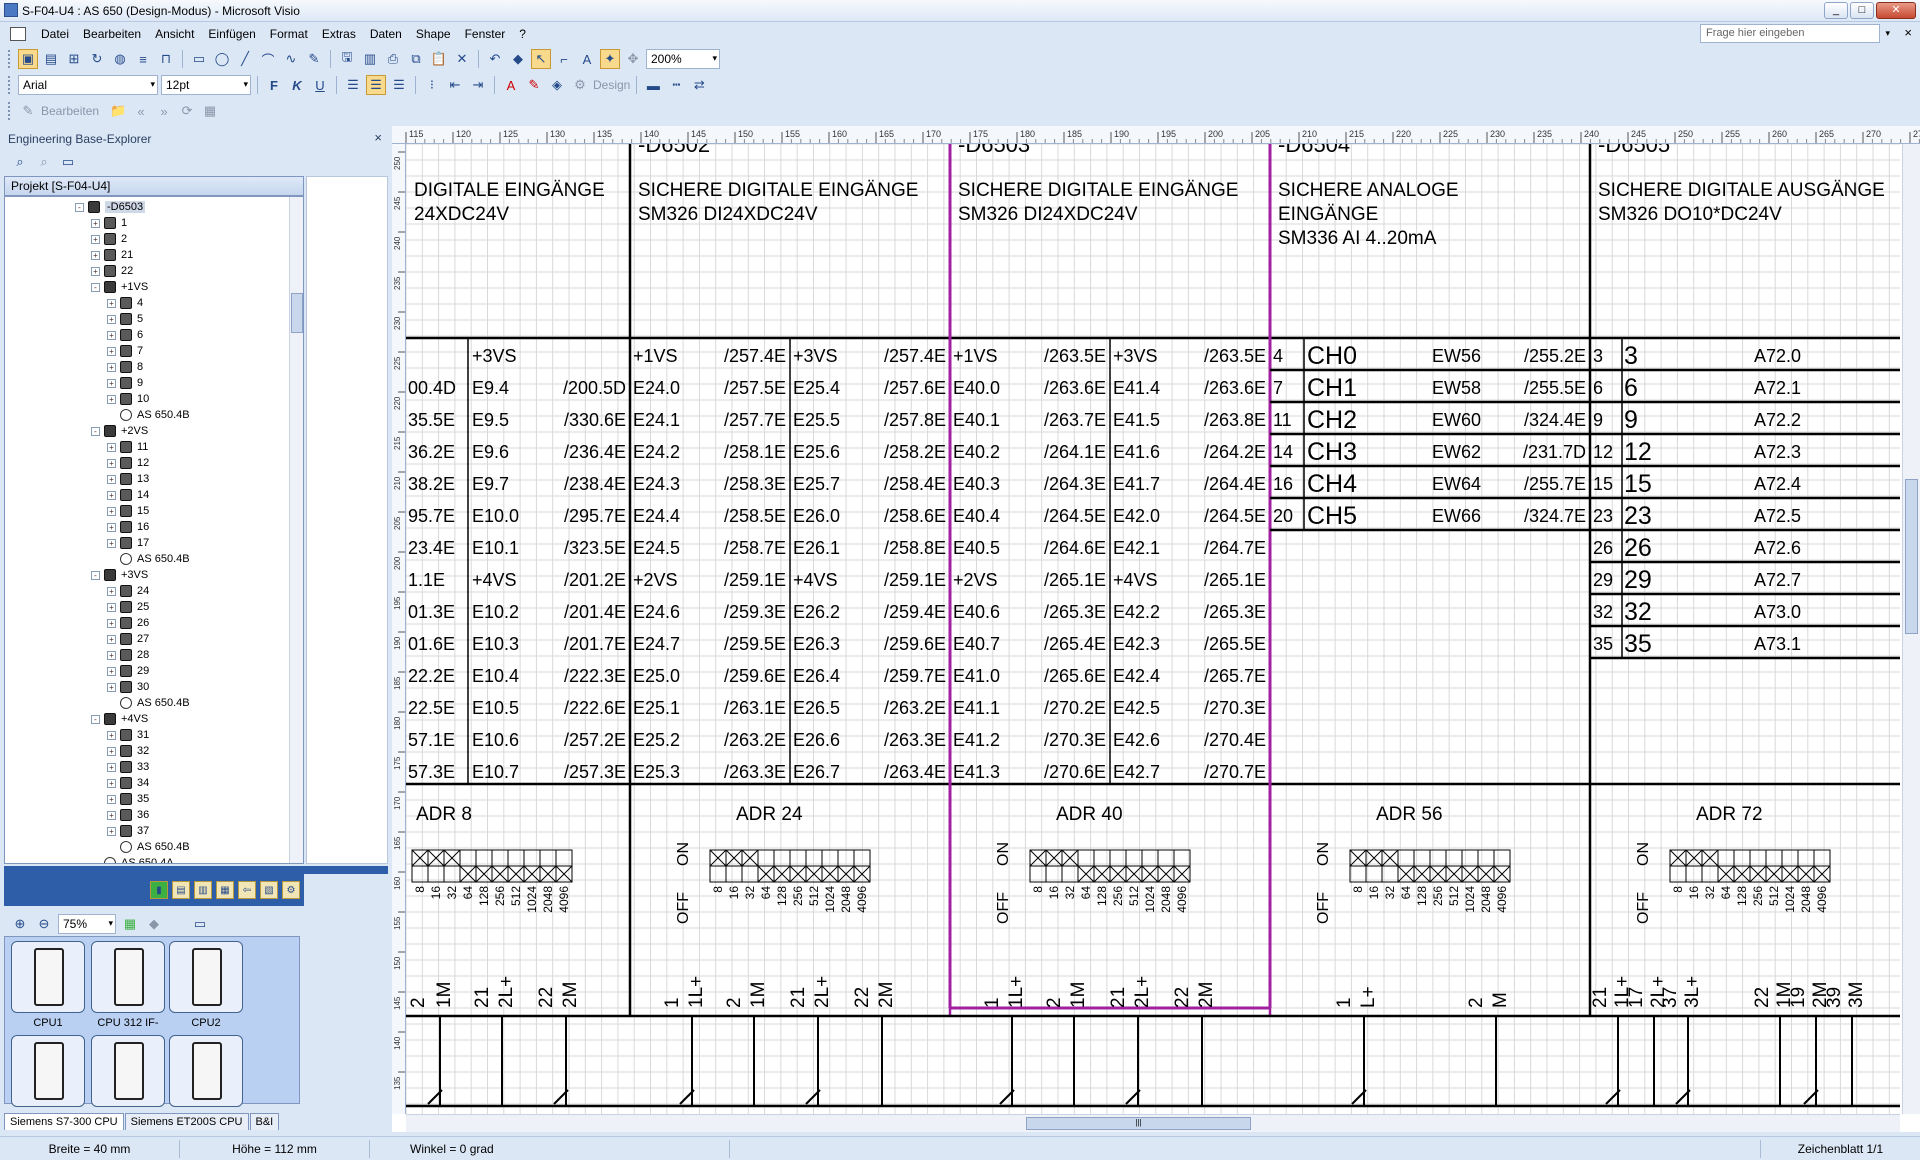 The height and width of the screenshot is (1160, 1920). Describe the element at coordinates (120, 59) in the screenshot. I see `globe-icon: ◍` at that location.